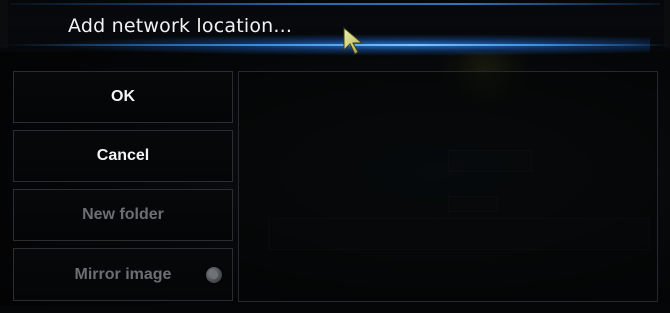  I want to click on new-folder-button: New folder, so click(123, 215).